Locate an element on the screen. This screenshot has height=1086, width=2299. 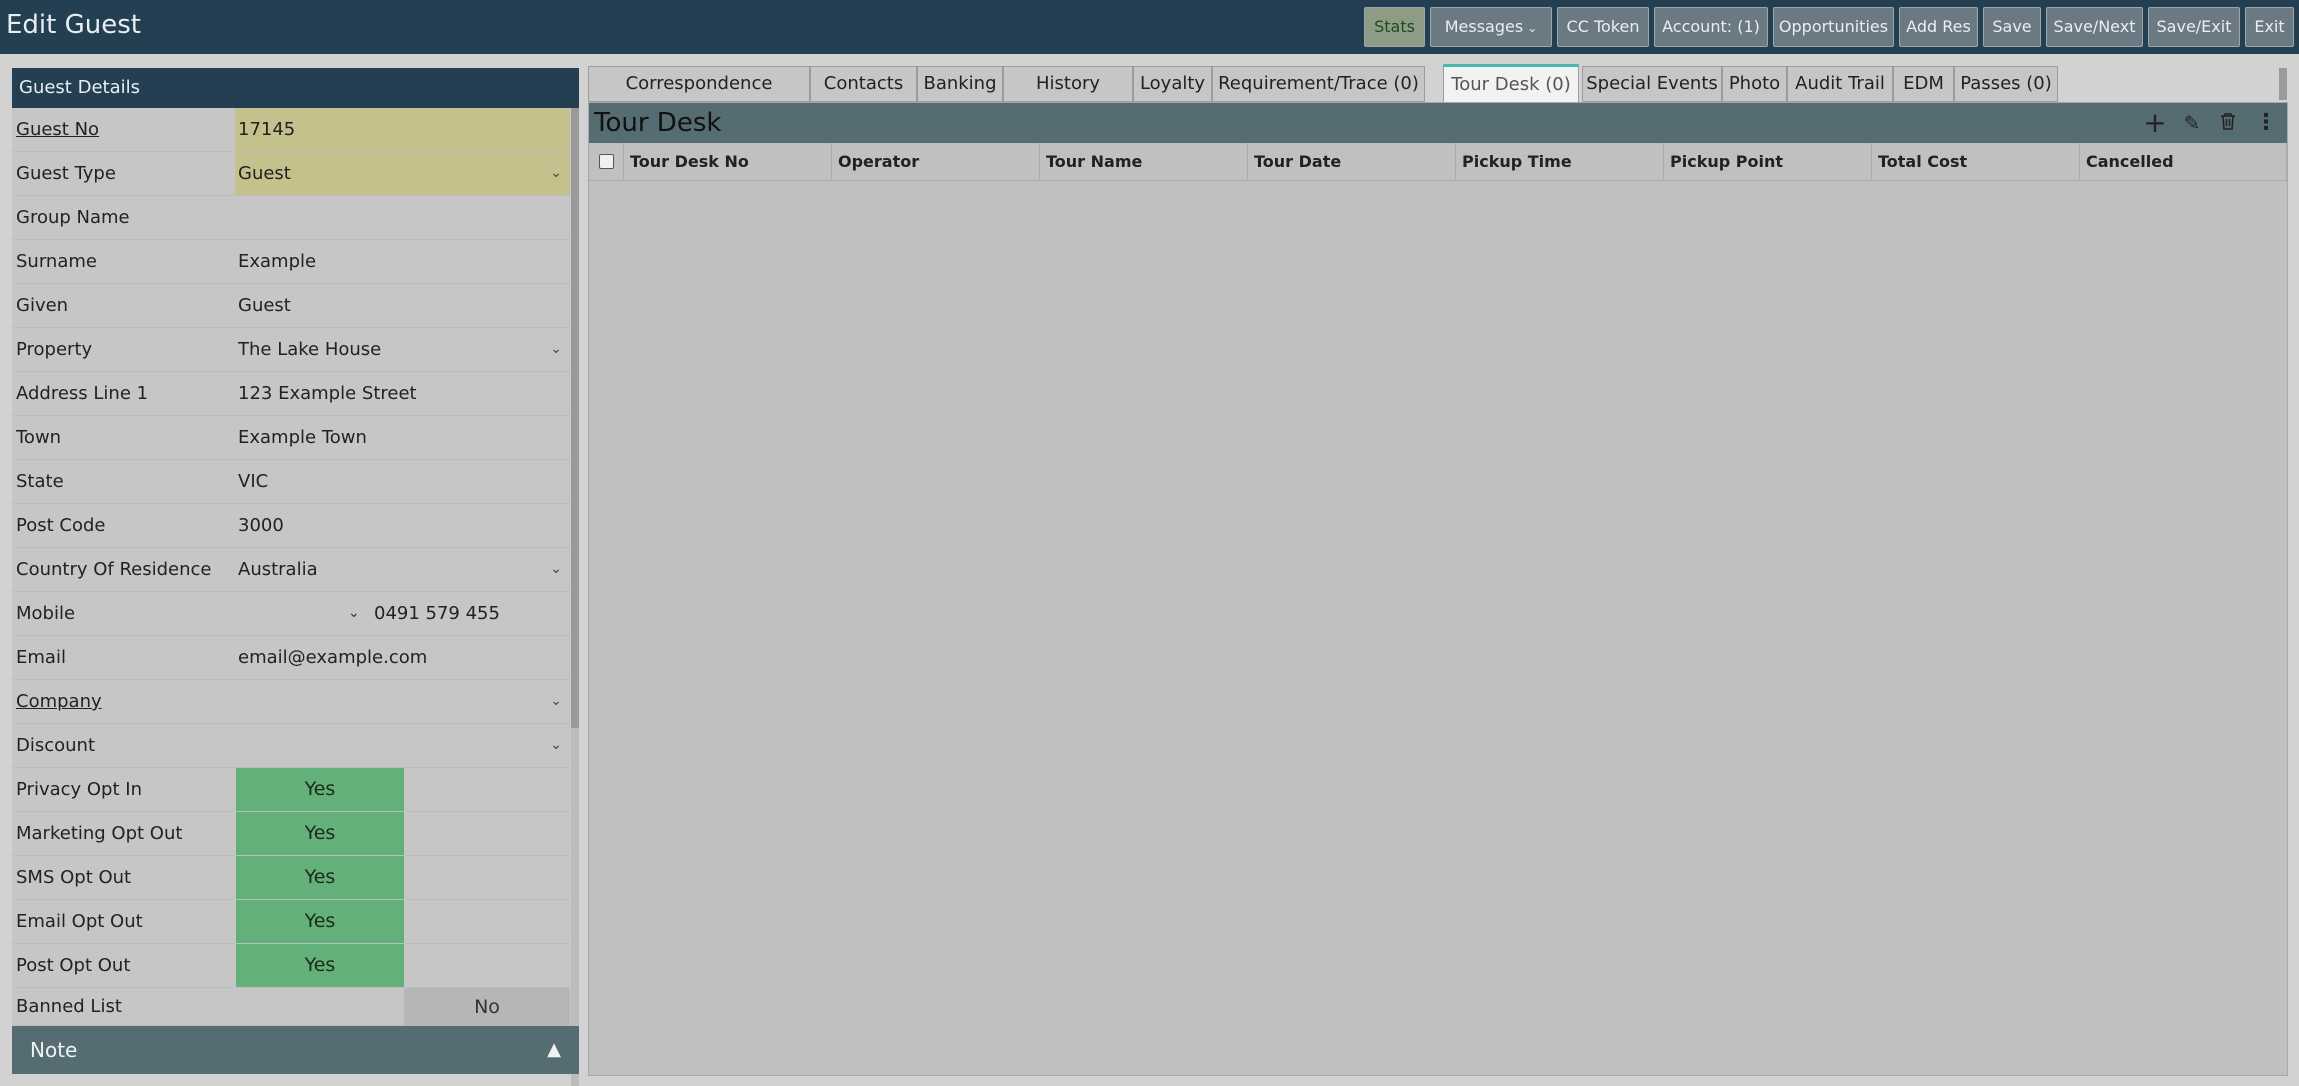
state-row: State VIC is located at coordinates (291, 482).